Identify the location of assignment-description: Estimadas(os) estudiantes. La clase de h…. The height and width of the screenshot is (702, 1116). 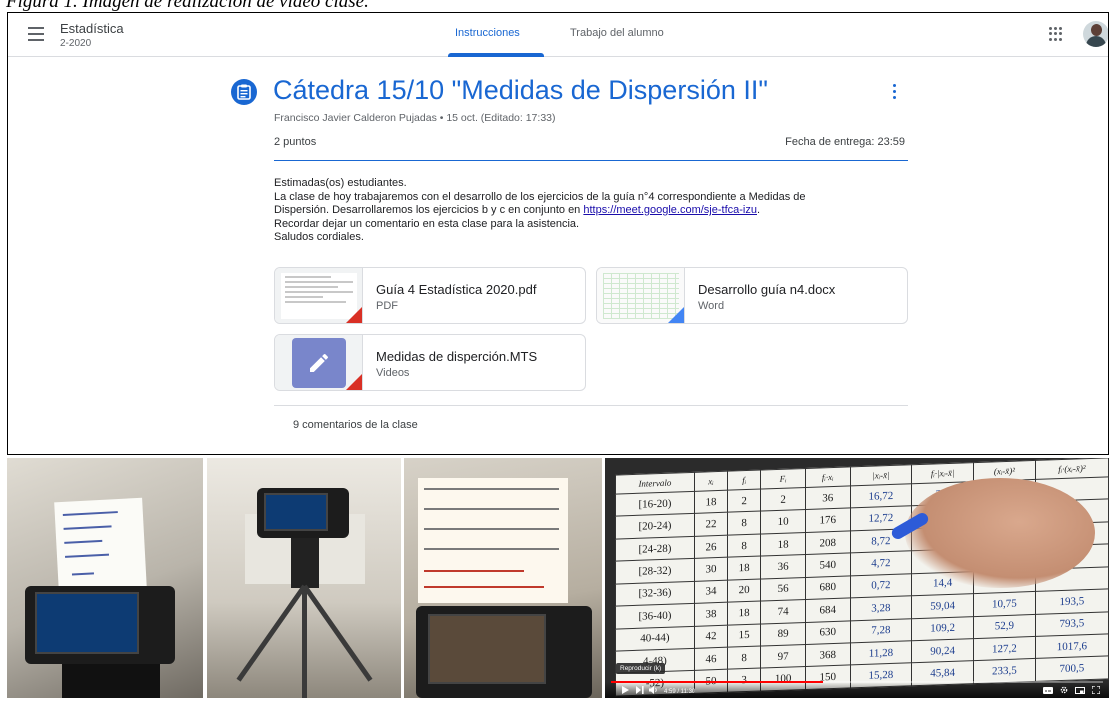
(540, 210).